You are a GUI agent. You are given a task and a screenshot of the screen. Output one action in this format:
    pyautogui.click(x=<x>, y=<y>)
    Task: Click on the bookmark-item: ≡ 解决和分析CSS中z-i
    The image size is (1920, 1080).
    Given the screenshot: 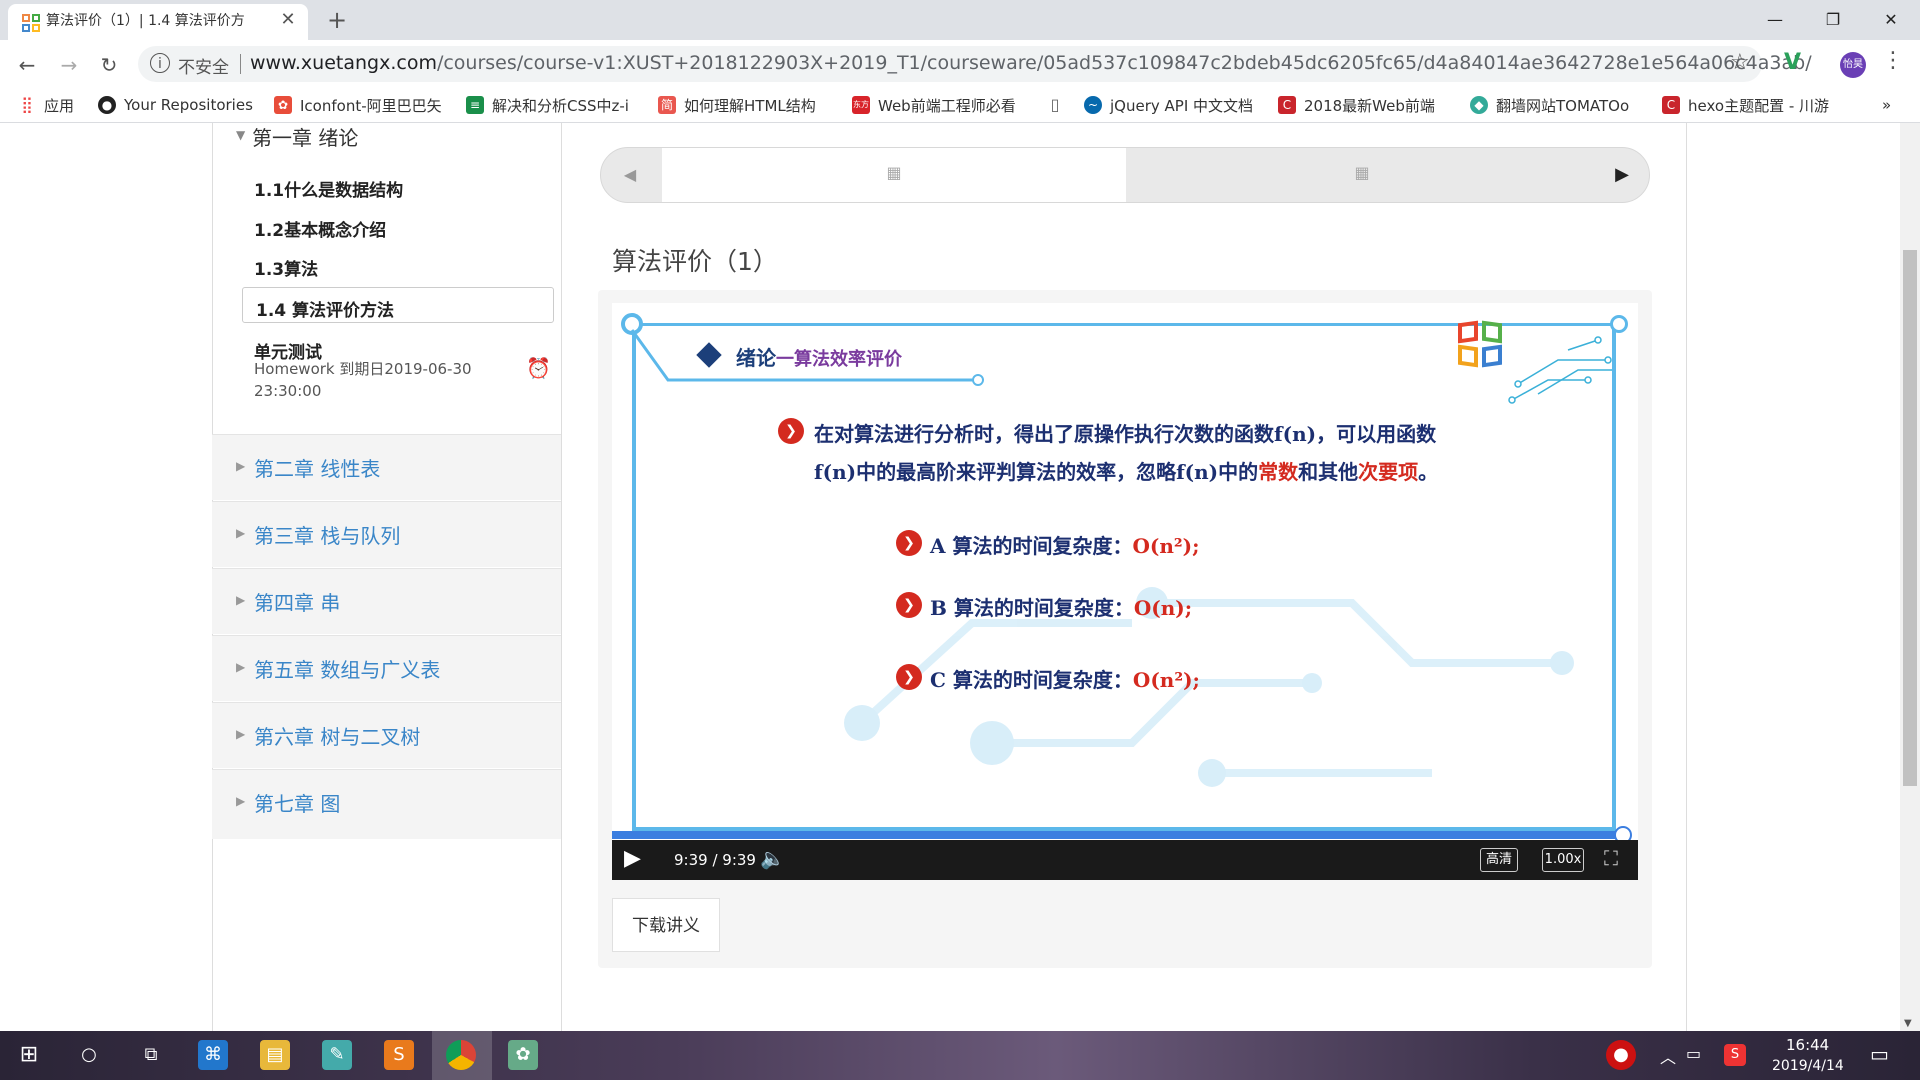 What is the action you would take?
    pyautogui.click(x=547, y=105)
    